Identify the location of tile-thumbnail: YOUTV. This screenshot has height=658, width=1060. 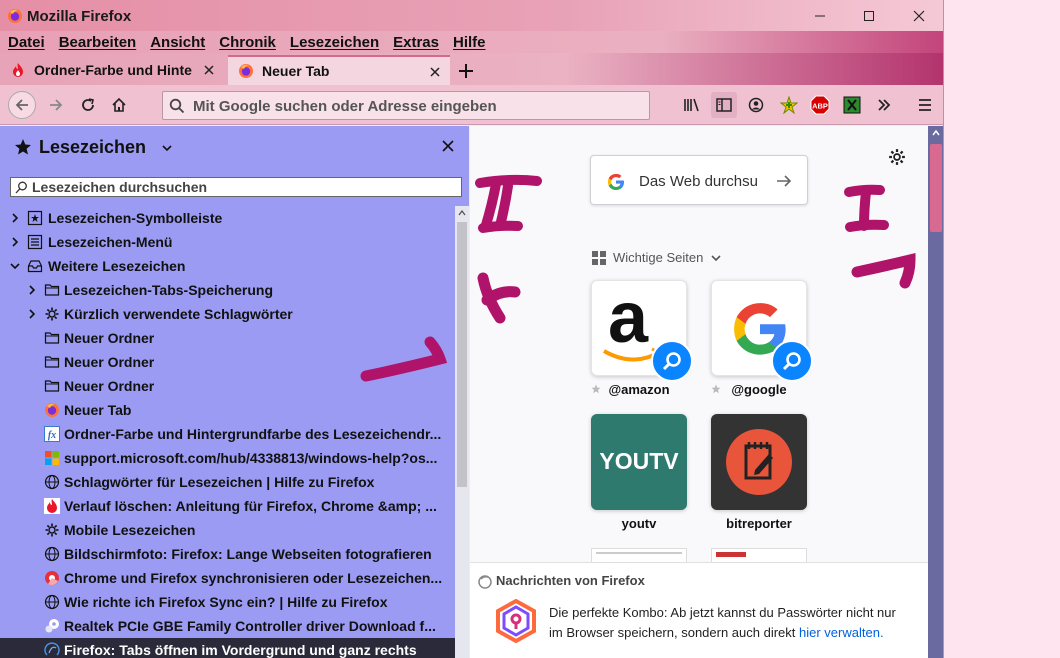
(639, 462).